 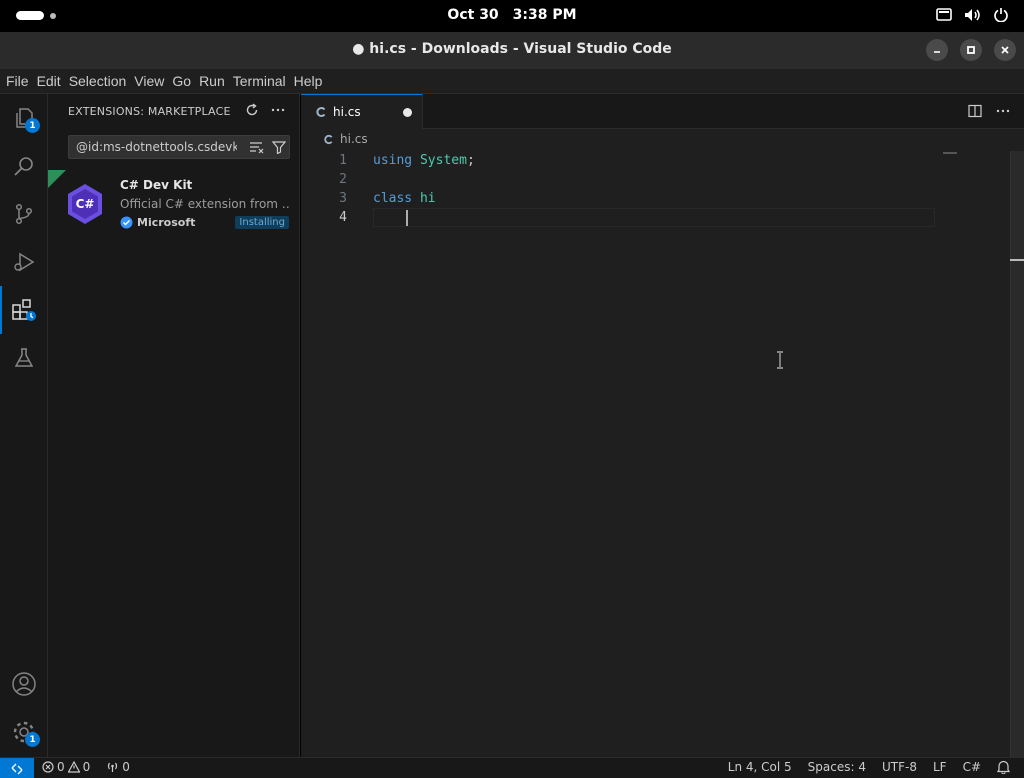 What do you see at coordinates (86, 767) in the screenshot?
I see `warning-count: 0` at bounding box center [86, 767].